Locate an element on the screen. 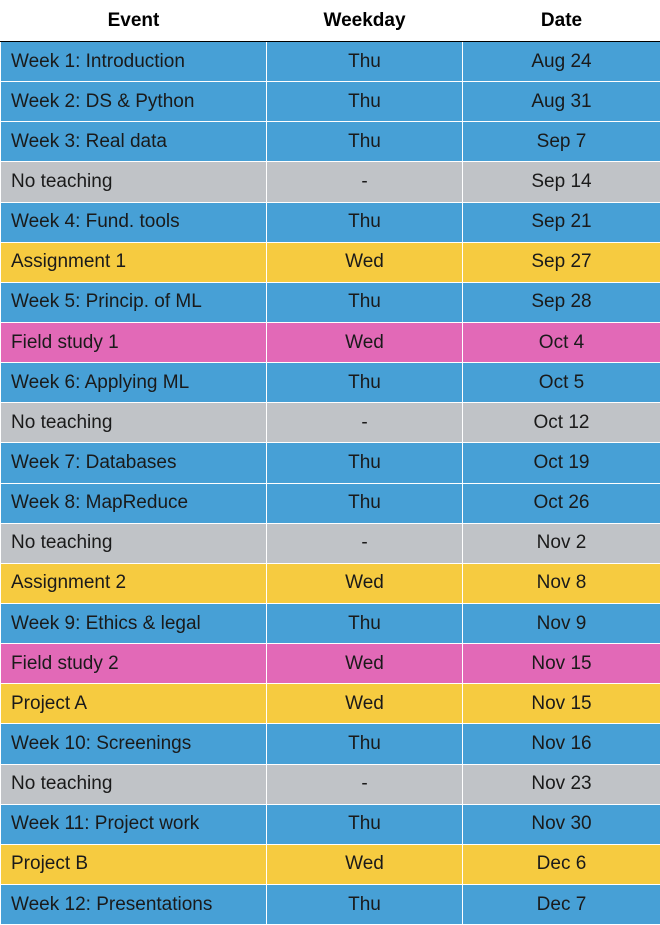  table-row: Week 5: Princip. of MLThuSep 28 is located at coordinates (330, 302).